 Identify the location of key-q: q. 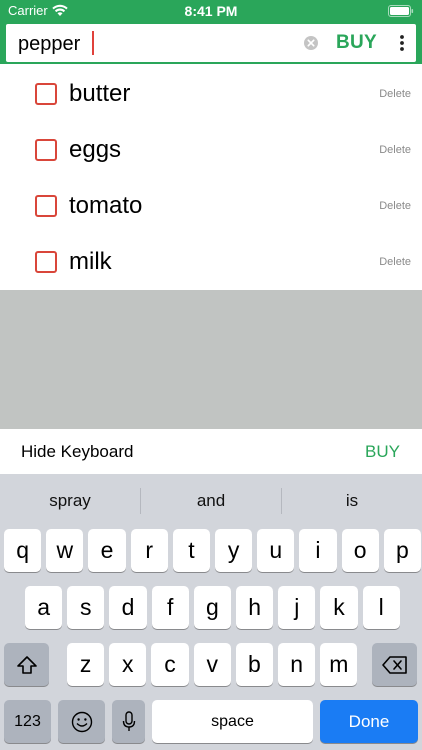
(23, 550).